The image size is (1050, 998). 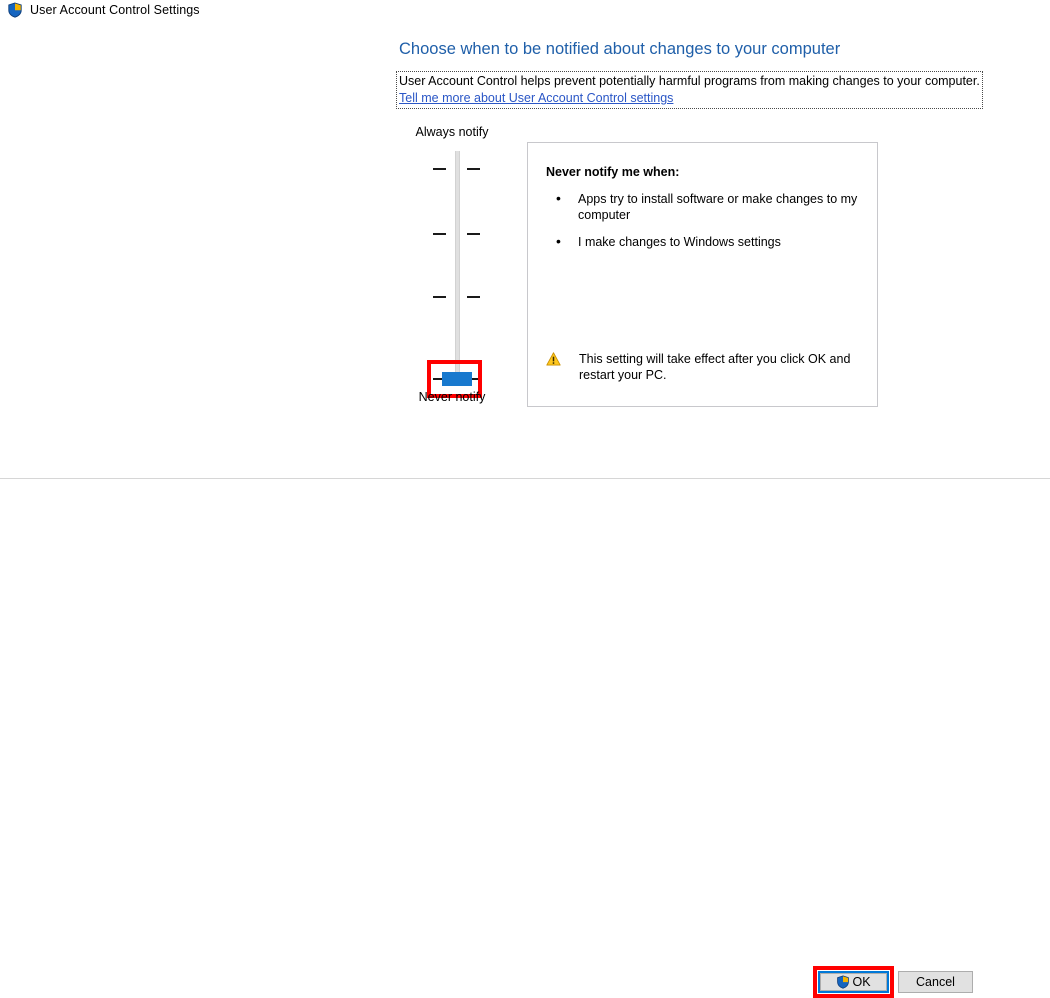 I want to click on cancel-button-label: Cancel, so click(x=935, y=982).